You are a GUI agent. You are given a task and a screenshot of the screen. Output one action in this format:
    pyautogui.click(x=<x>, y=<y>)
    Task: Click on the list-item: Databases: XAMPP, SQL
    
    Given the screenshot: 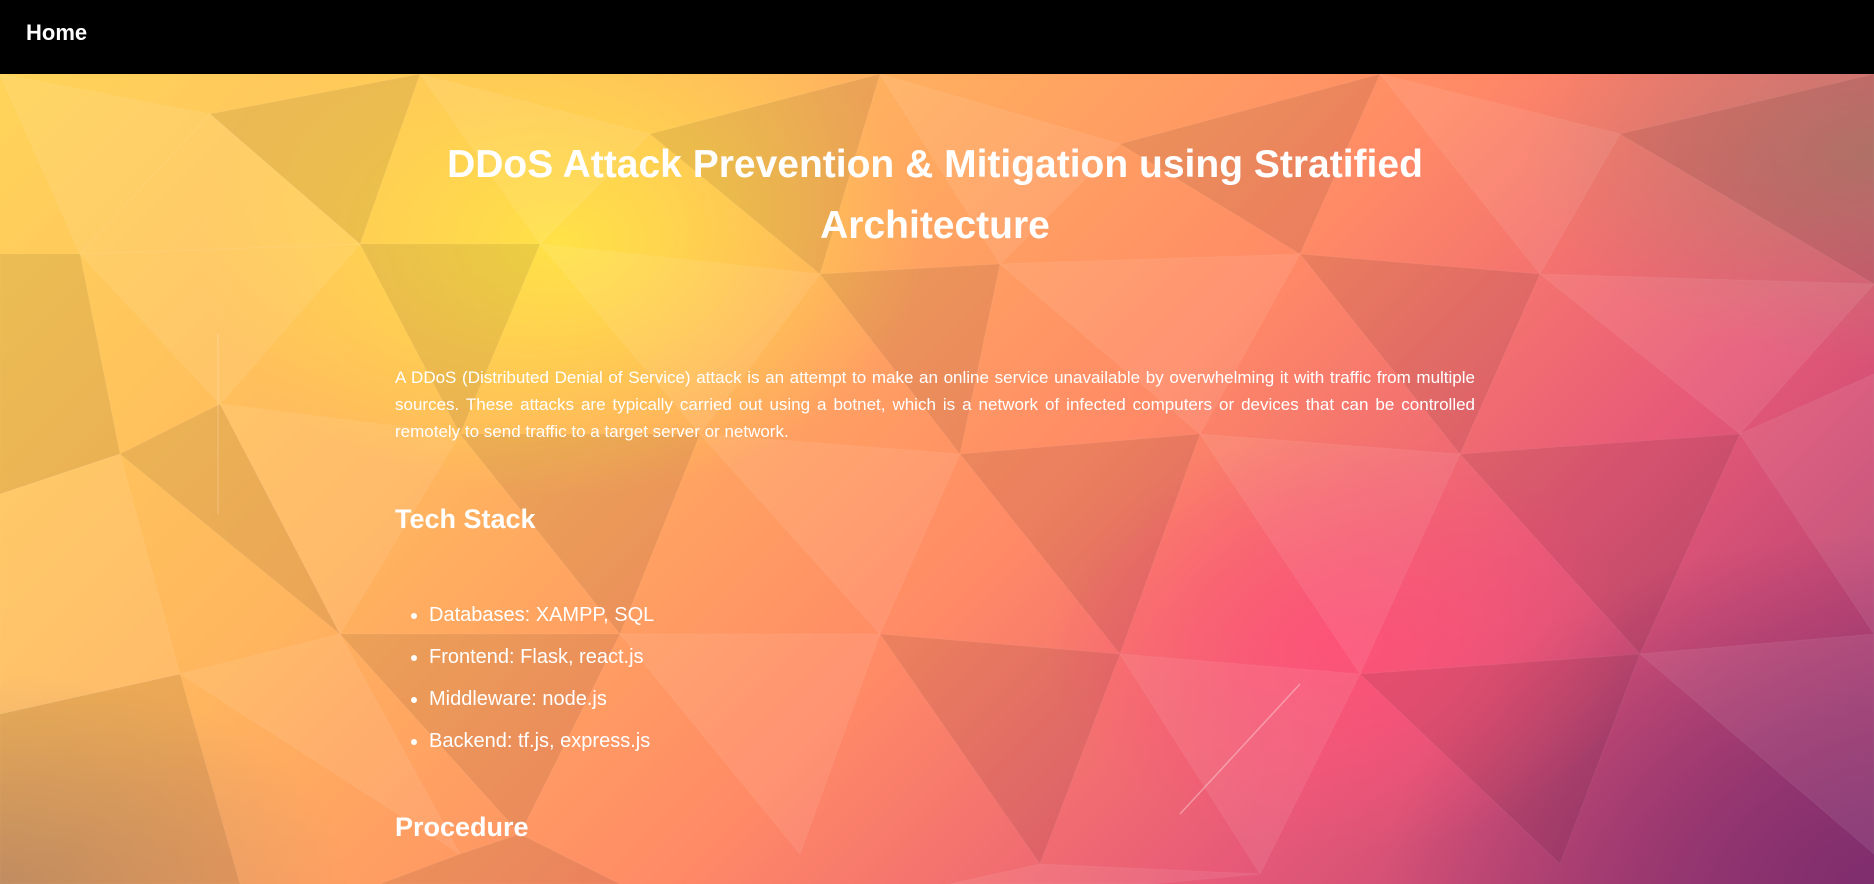 What is the action you would take?
    pyautogui.click(x=541, y=615)
    